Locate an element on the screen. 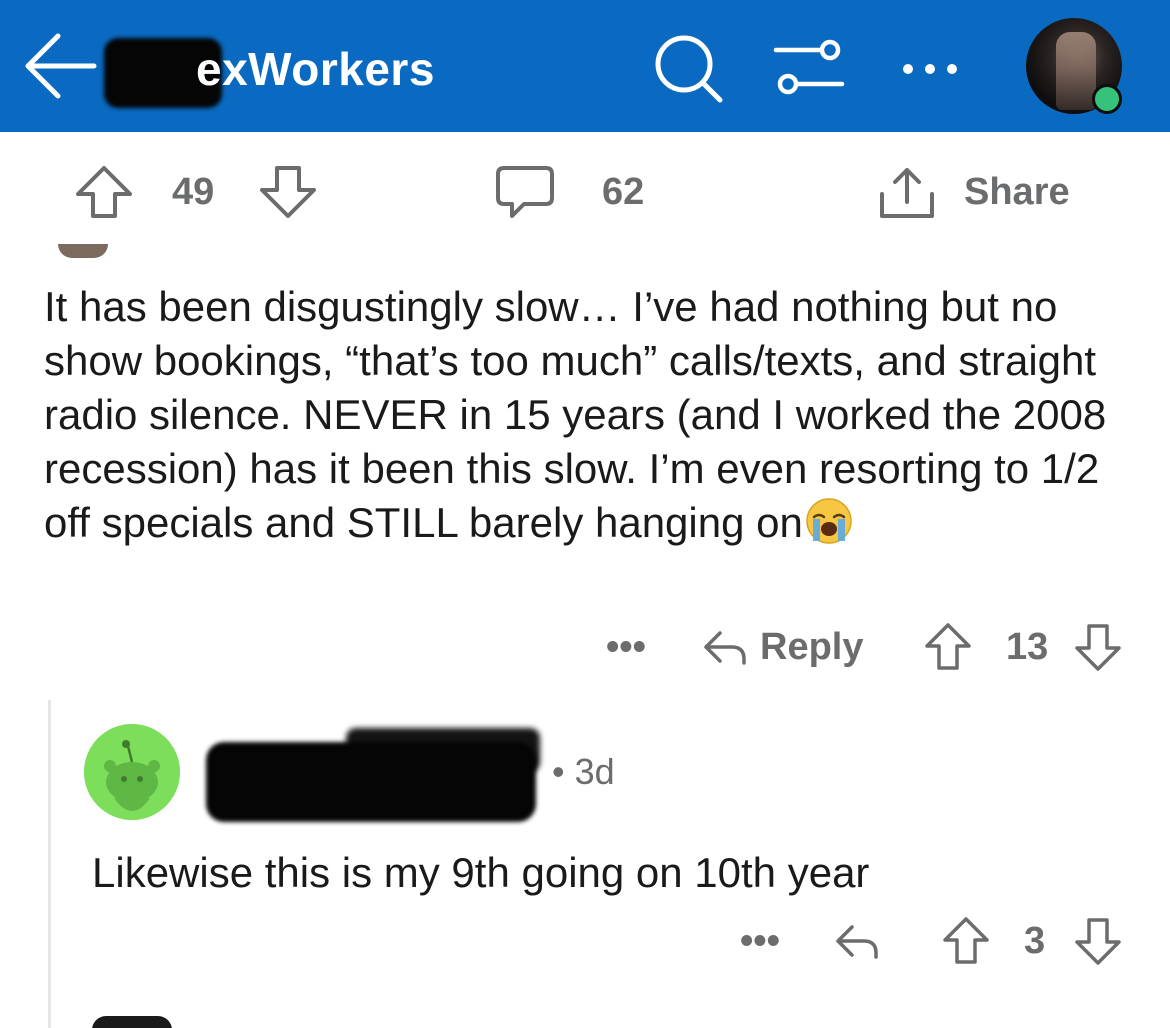  profile-avatar-button is located at coordinates (1076, 68).